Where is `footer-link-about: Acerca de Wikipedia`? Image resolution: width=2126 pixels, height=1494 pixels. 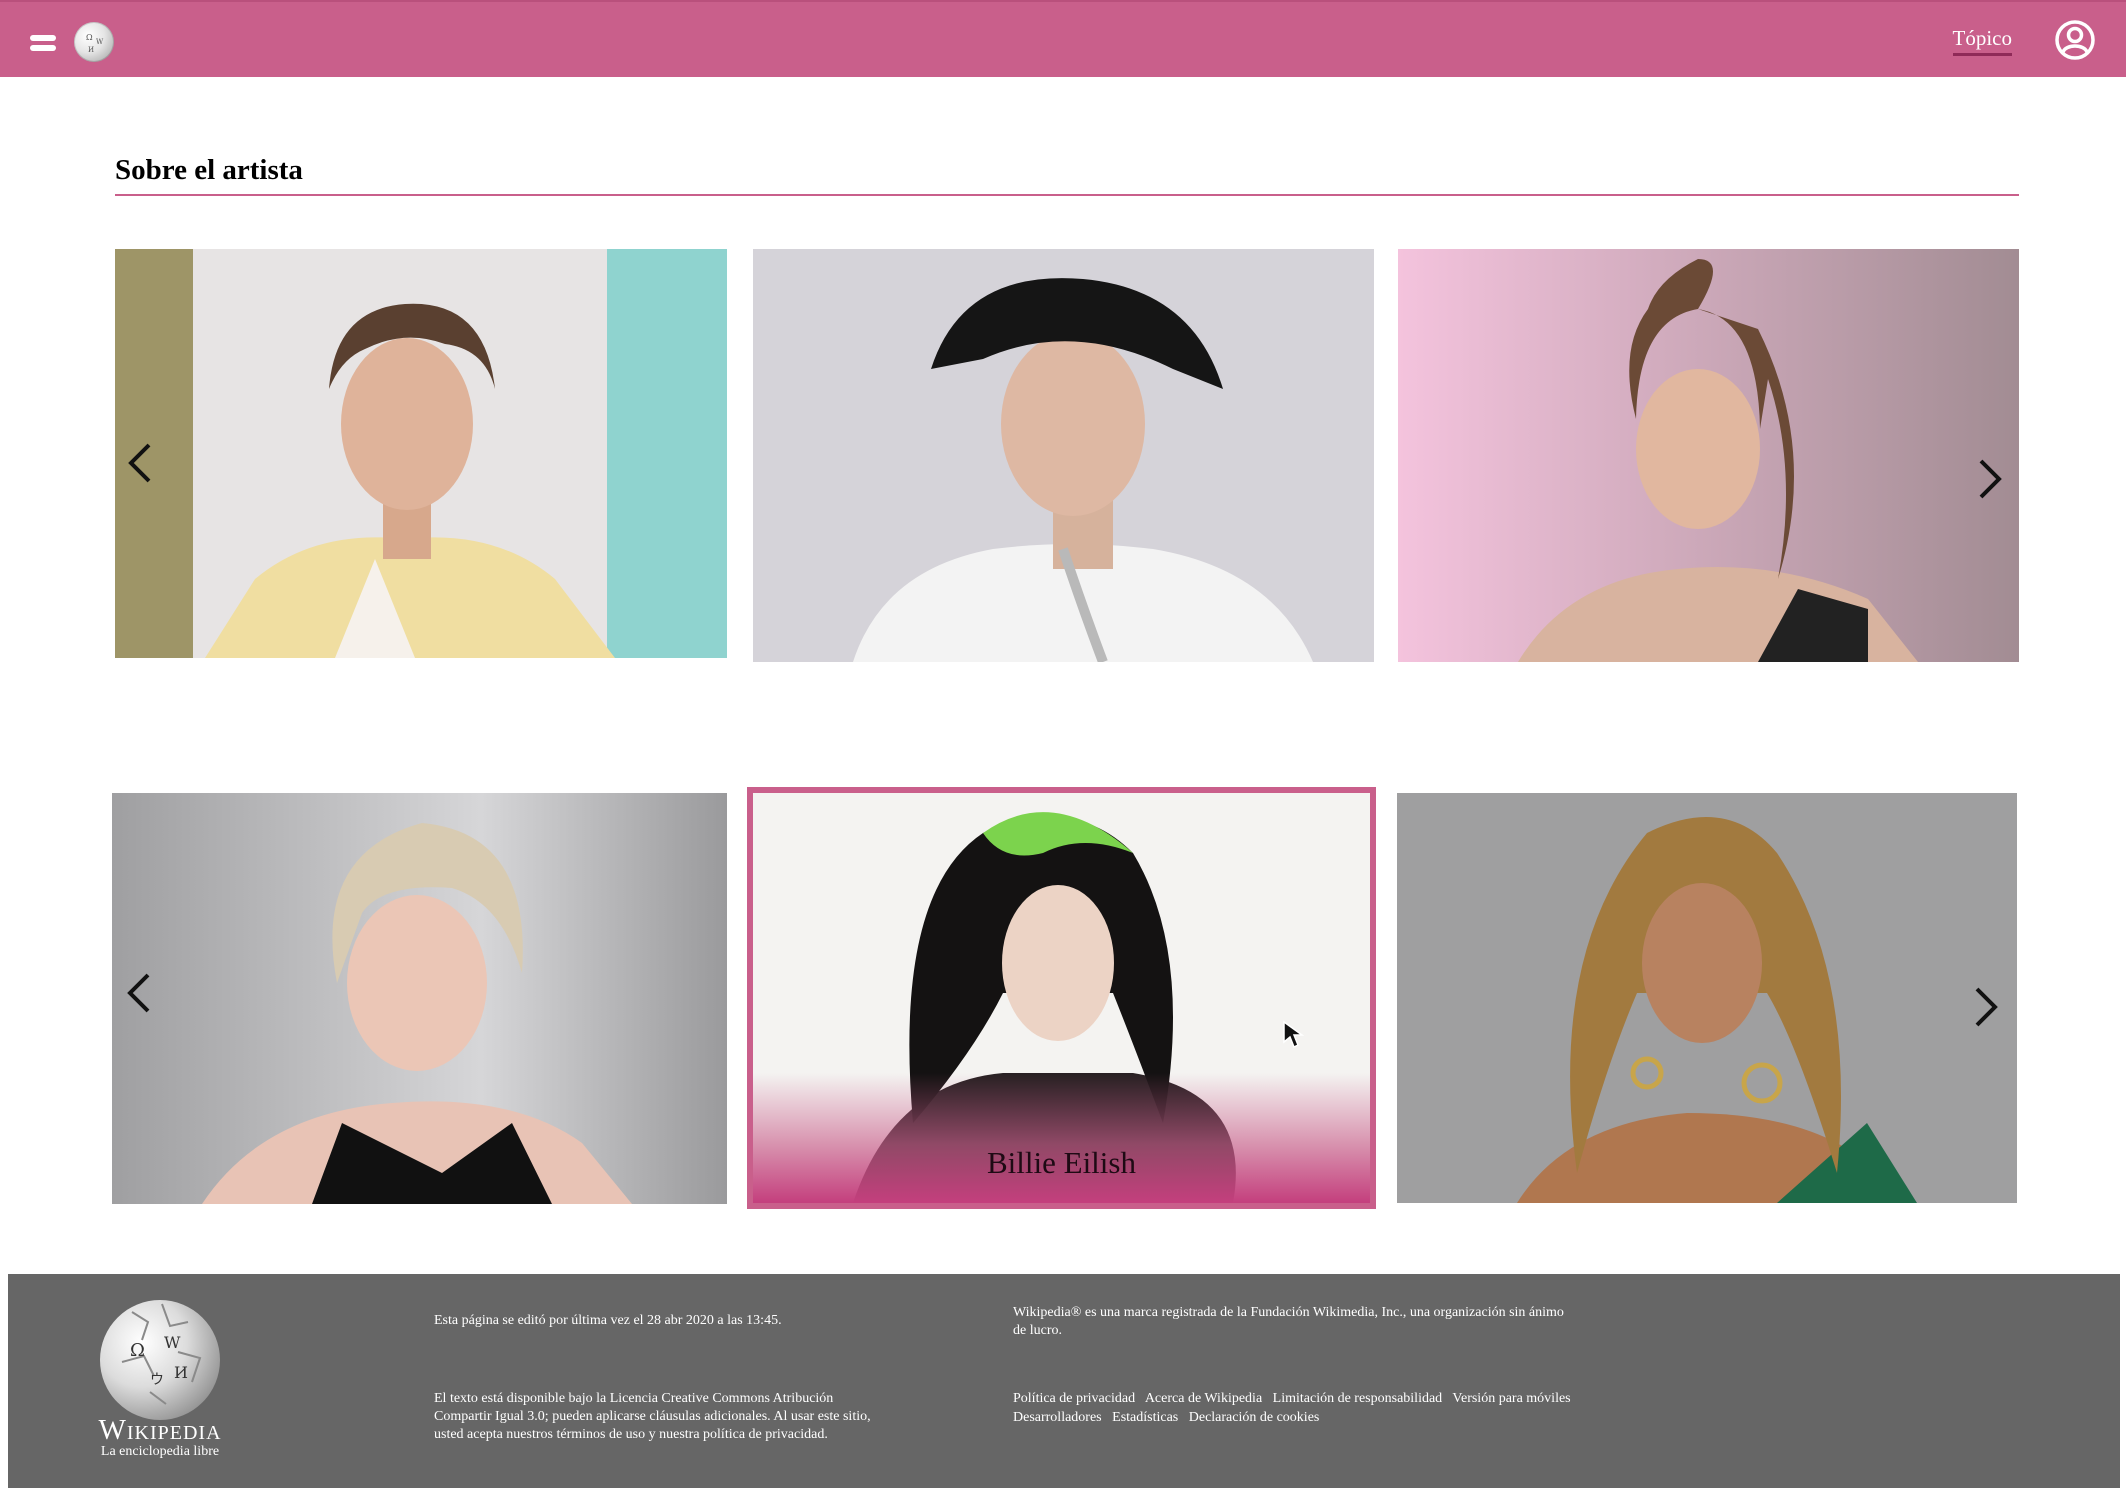 footer-link-about: Acerca de Wikipedia is located at coordinates (1203, 1398).